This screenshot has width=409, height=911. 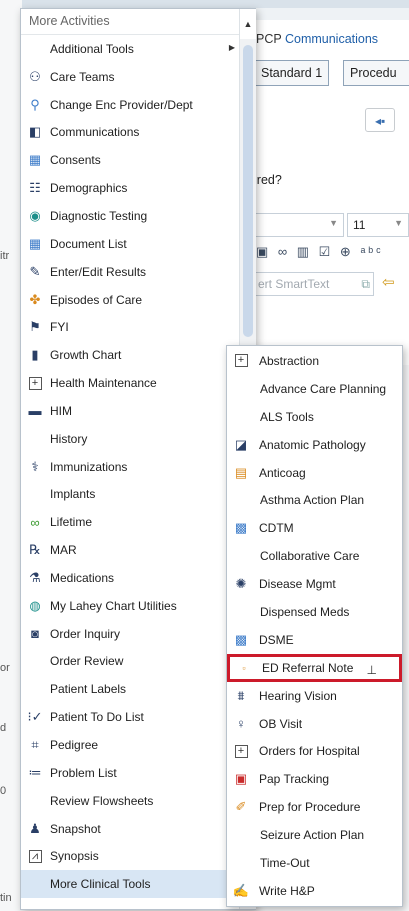 I want to click on menu-item-episodes-of-care: ✤ Episodes of Care, so click(x=130, y=300).